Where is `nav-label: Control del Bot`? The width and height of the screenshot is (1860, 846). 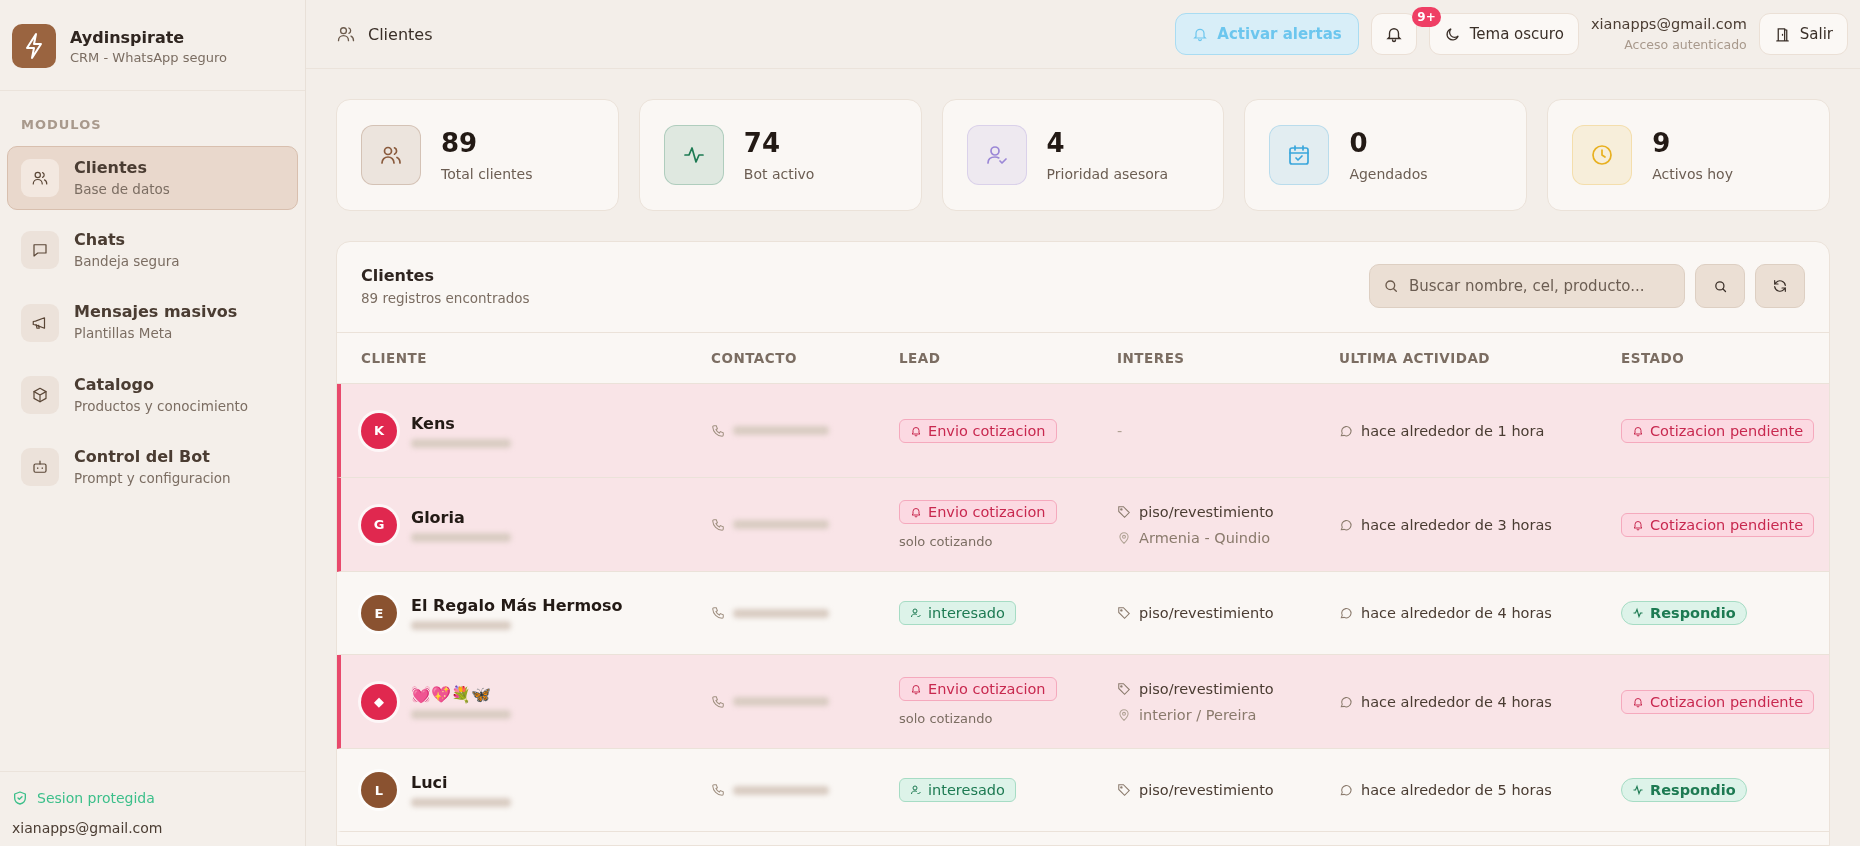
nav-label: Control del Bot is located at coordinates (142, 456).